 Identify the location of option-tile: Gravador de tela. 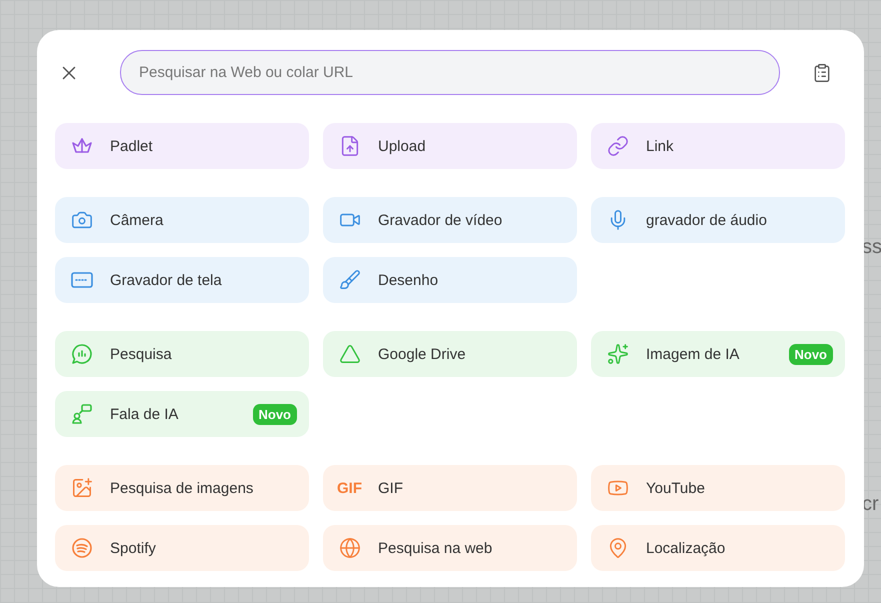
(182, 280).